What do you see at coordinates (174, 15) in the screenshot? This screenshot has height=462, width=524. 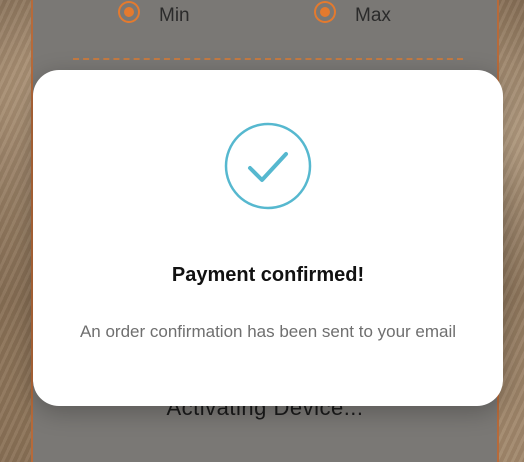 I see `radio-min-label: Min` at bounding box center [174, 15].